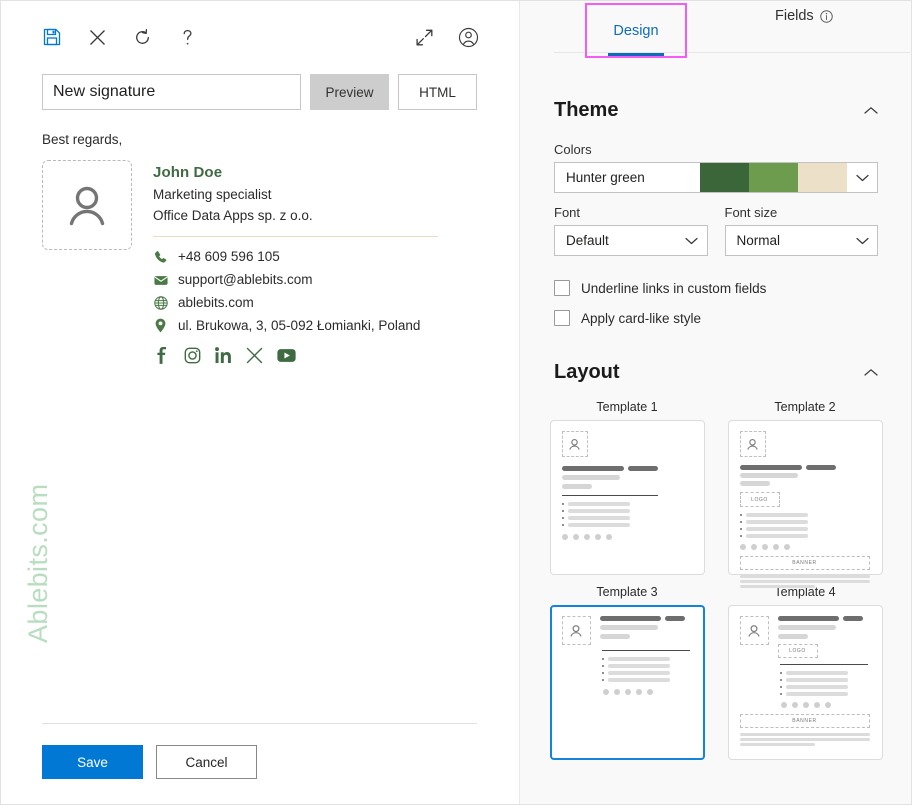 Image resolution: width=912 pixels, height=805 pixels. Describe the element at coordinates (349, 92) in the screenshot. I see `preview-tab-button: Preview` at that location.